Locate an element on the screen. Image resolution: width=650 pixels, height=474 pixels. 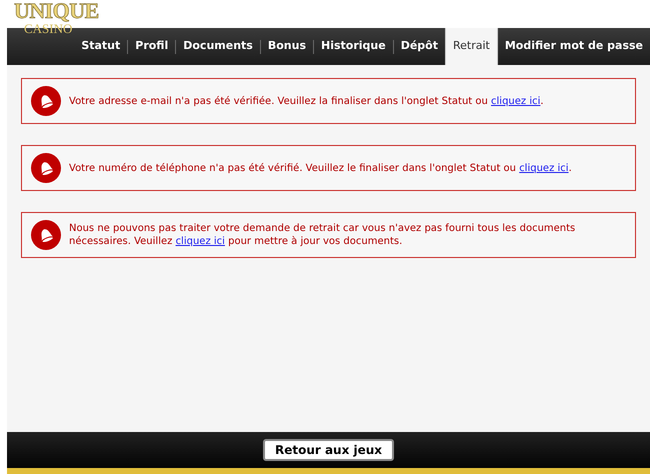
alert-message: Votre adresse e-mail n'a pas été vérifiée. Veuillez la finaliser dans l'onglet Statut ou cliquez ici. is located at coordinates (306, 101).